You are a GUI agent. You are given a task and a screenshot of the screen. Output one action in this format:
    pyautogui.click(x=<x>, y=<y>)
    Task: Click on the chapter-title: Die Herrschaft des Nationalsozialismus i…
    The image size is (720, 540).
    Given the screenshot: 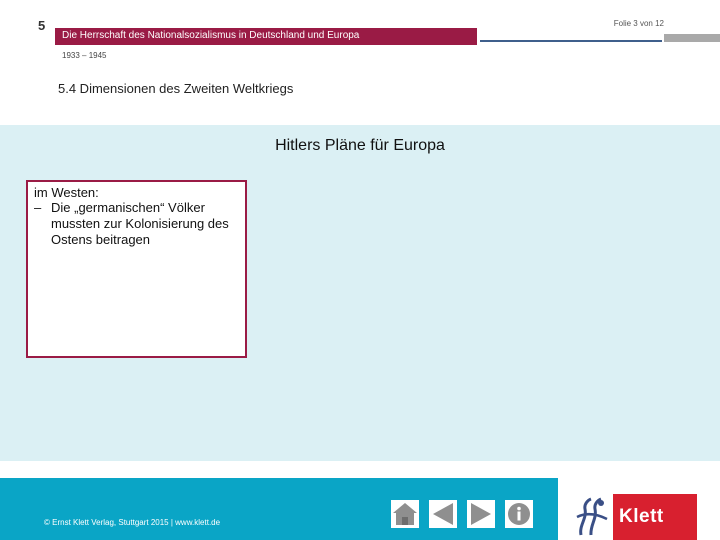 What is the action you would take?
    pyautogui.click(x=211, y=35)
    